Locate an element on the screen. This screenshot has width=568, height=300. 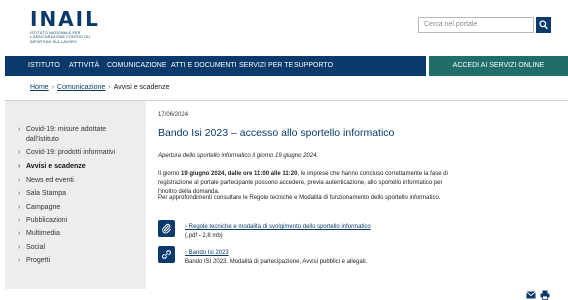
link-icon-box is located at coordinates (166, 254).